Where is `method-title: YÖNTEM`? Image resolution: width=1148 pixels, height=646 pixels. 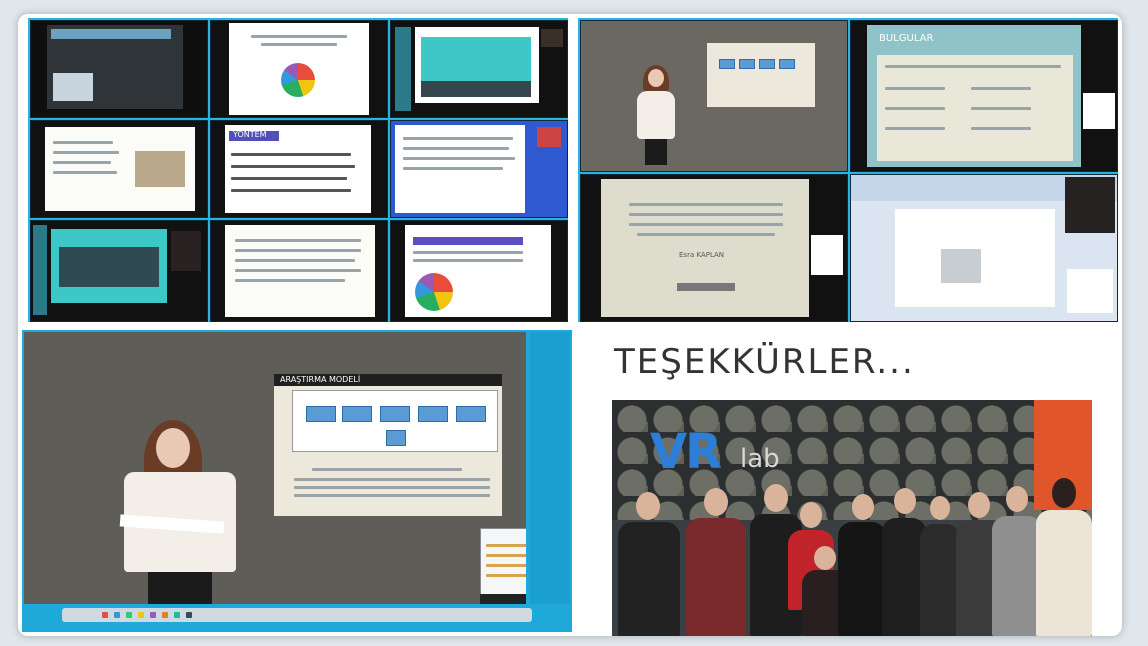 method-title: YÖNTEM is located at coordinates (250, 134).